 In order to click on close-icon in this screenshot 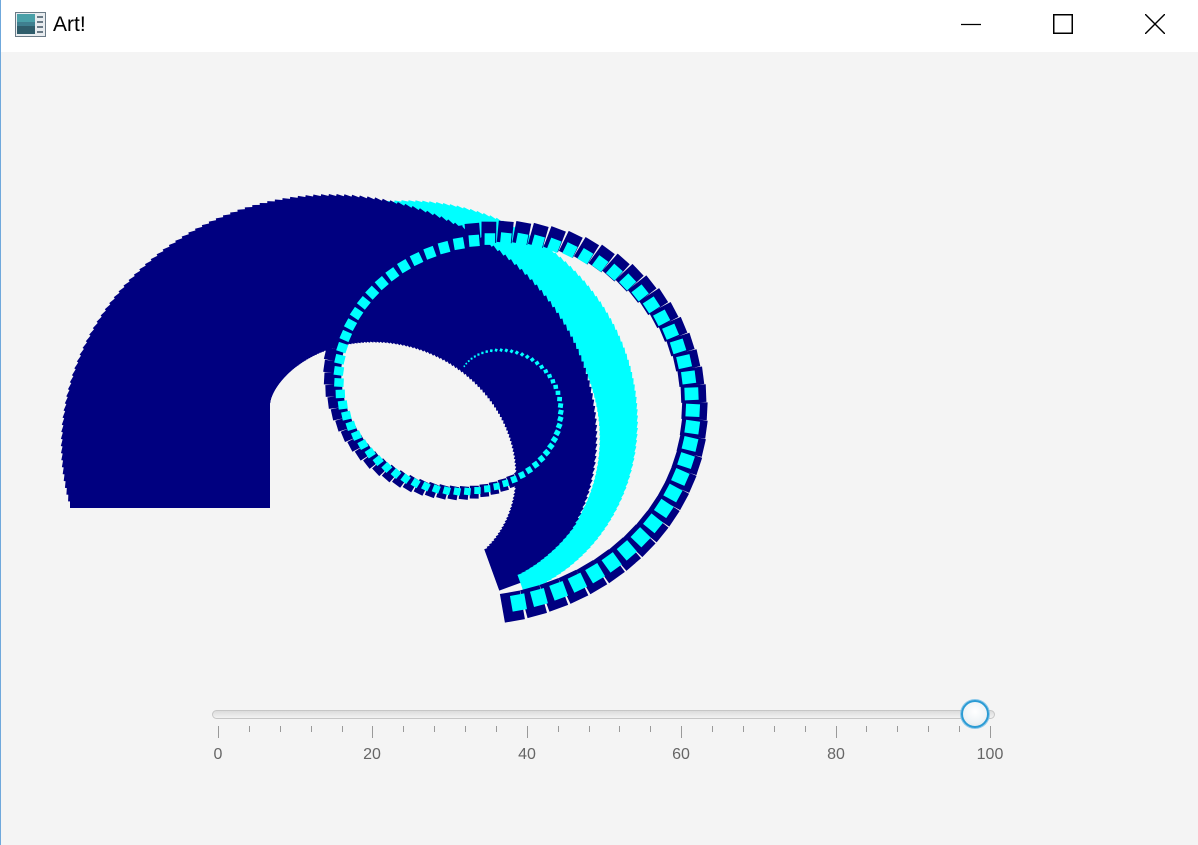, I will do `click(1155, 24)`.